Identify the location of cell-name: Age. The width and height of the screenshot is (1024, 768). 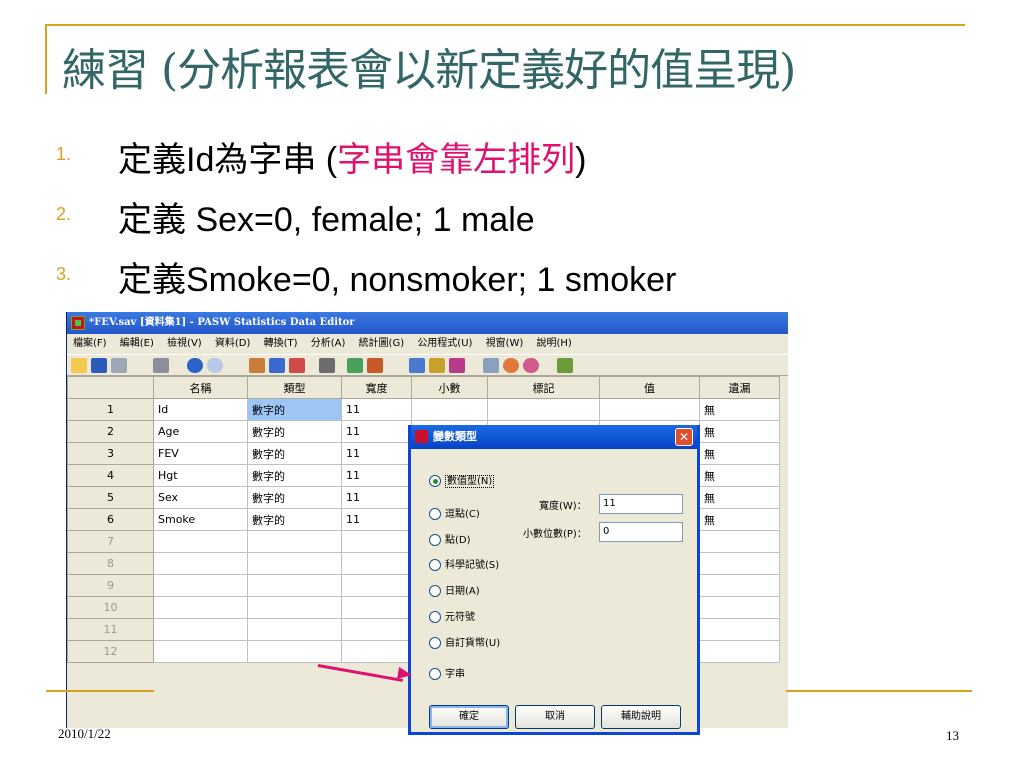
(200, 431).